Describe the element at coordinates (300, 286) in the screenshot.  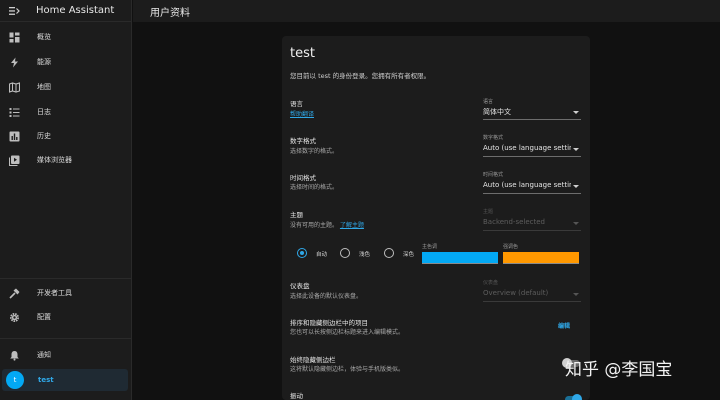
I see `dashboard-title: 仪表盘` at that location.